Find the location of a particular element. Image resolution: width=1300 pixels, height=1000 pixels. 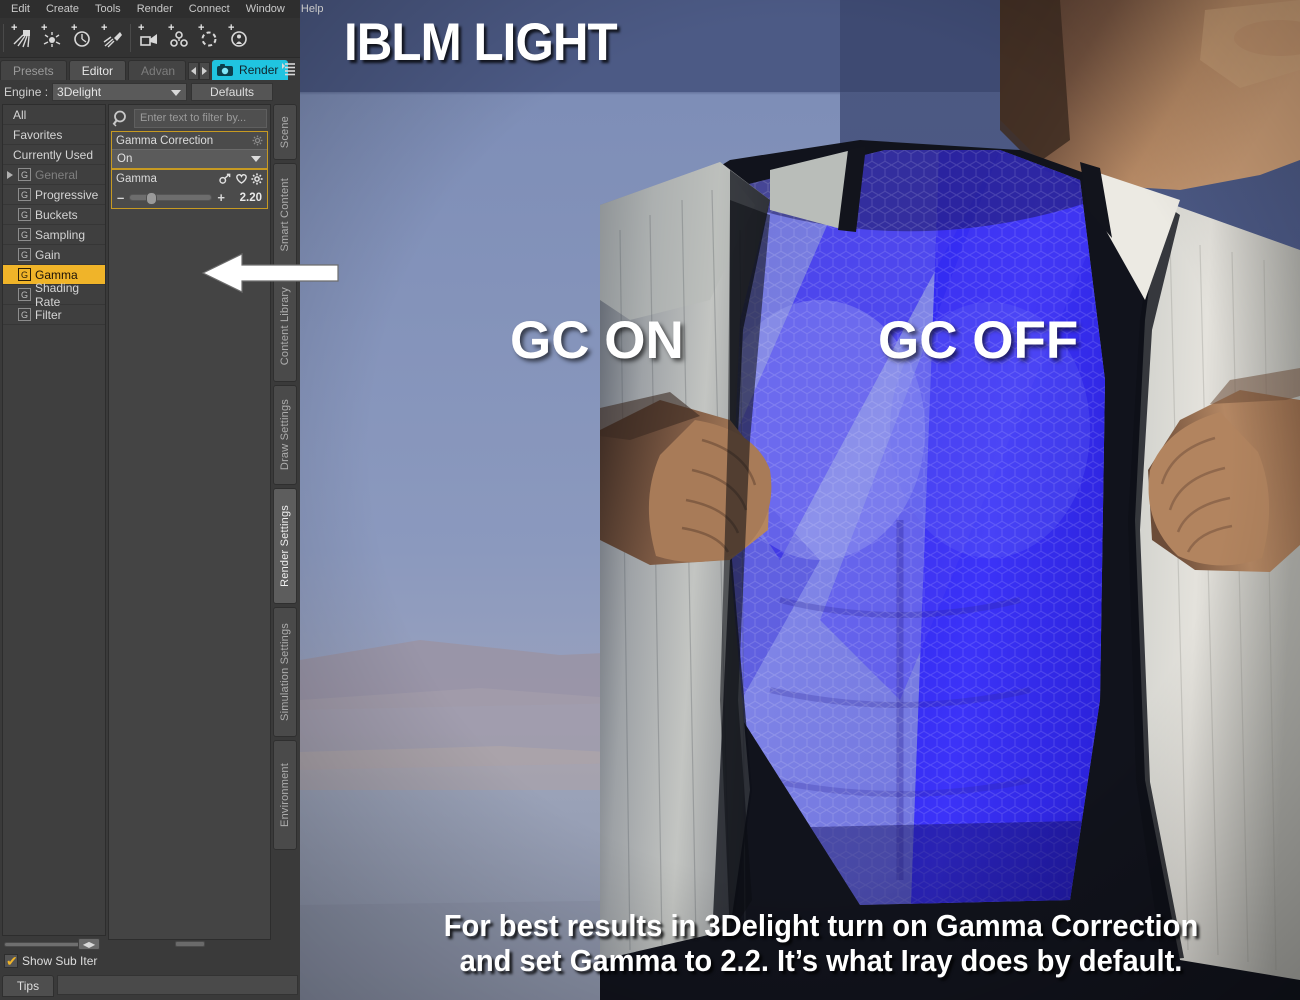

tab-tips: Tips is located at coordinates (28, 986).